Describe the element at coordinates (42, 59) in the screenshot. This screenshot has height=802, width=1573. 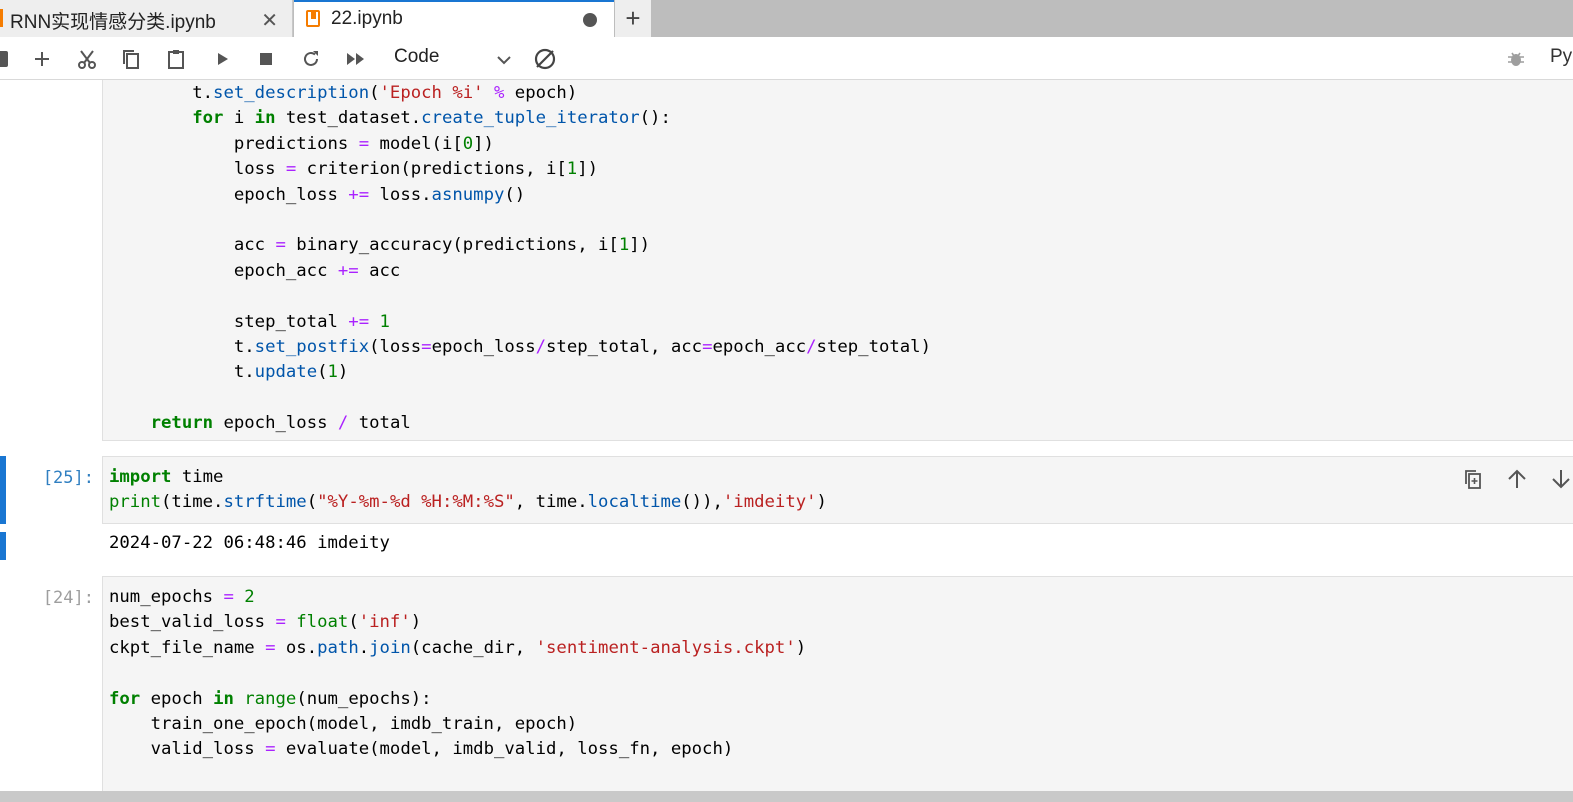
I see `add-cell-icon` at that location.